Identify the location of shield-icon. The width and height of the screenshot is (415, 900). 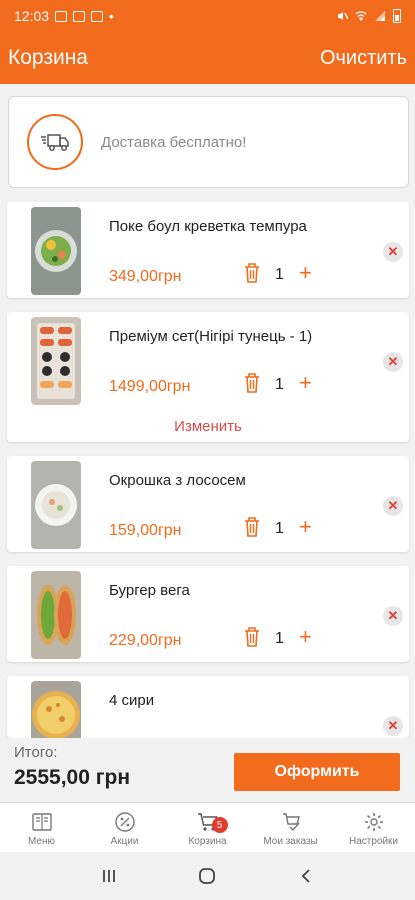
(97, 16).